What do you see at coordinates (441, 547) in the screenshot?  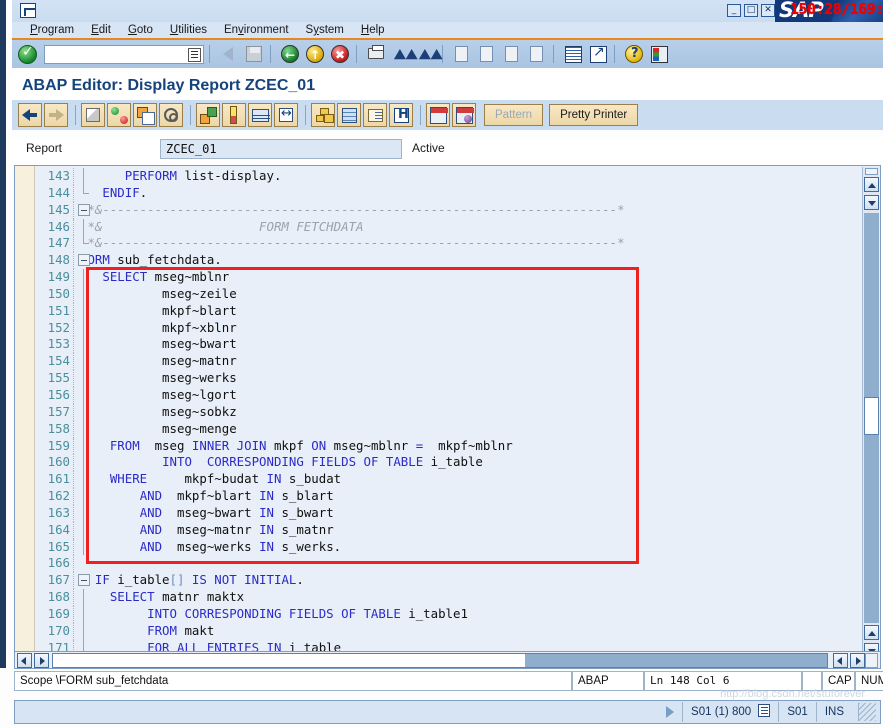 I see `code-line: 165 AND mseg~werks IN s_werks.` at bounding box center [441, 547].